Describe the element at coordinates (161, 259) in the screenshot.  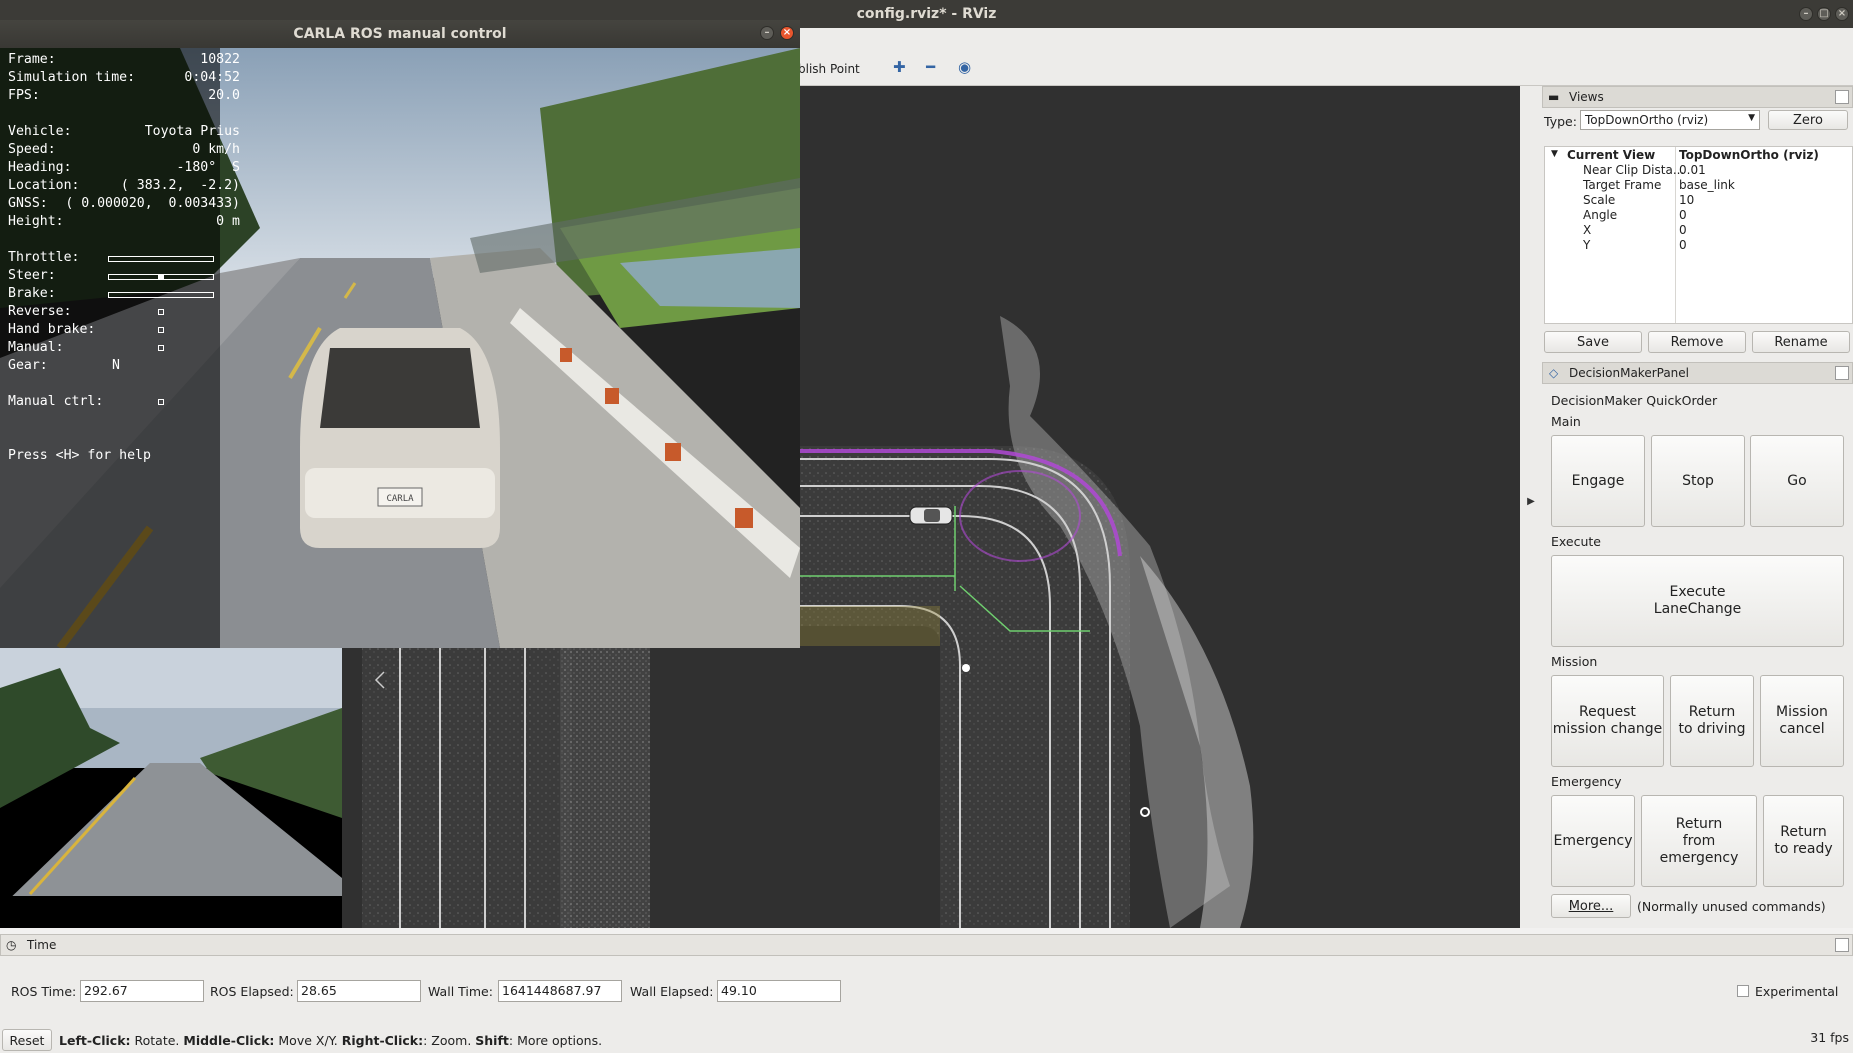
I see `throttle-bar` at that location.